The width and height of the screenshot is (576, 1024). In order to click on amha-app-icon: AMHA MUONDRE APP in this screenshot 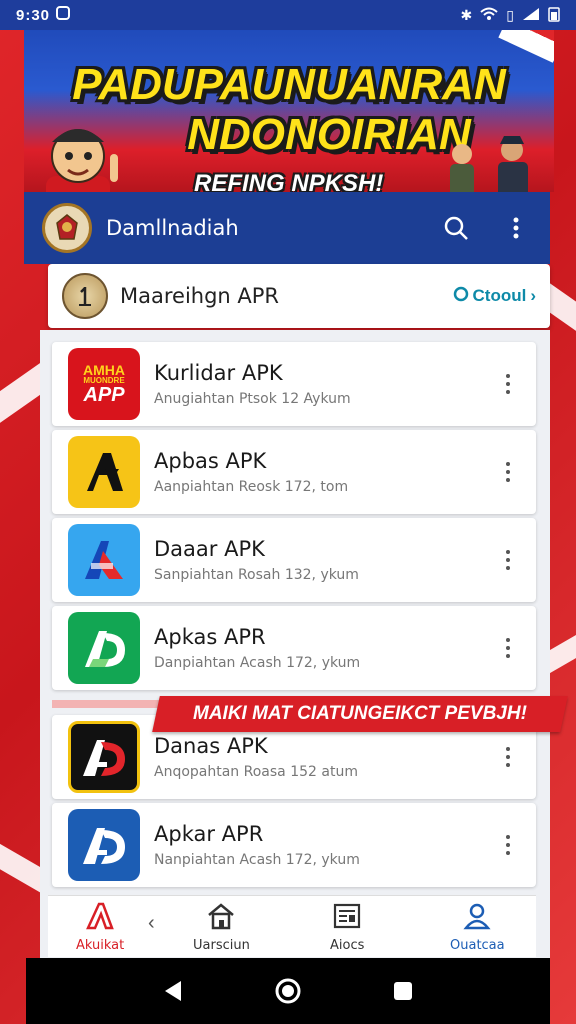, I will do `click(104, 384)`.